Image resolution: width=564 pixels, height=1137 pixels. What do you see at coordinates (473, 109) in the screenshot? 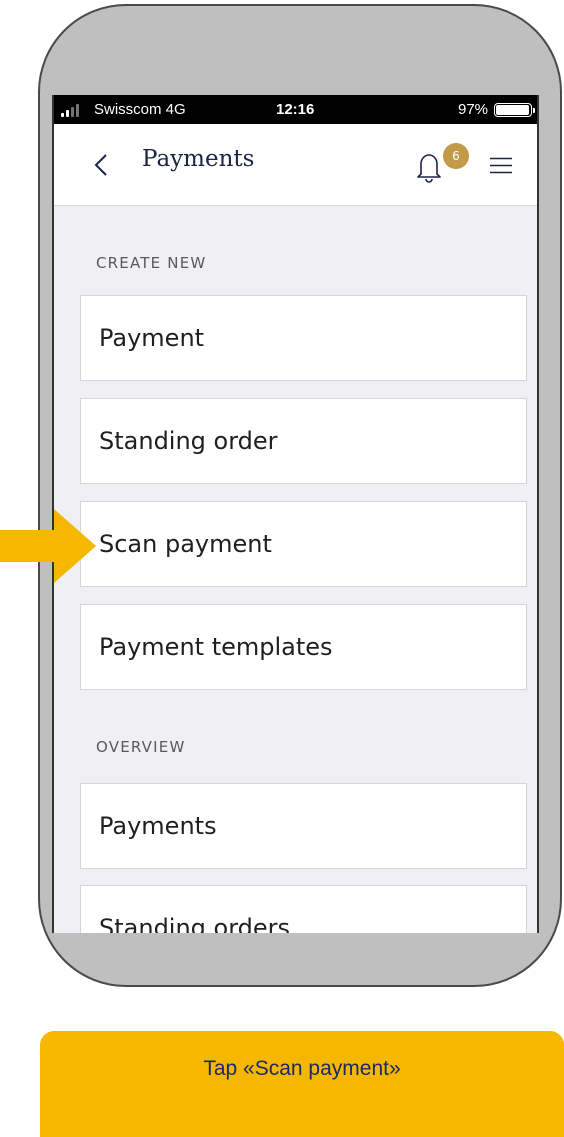
I see `battery-percent: 97%` at bounding box center [473, 109].